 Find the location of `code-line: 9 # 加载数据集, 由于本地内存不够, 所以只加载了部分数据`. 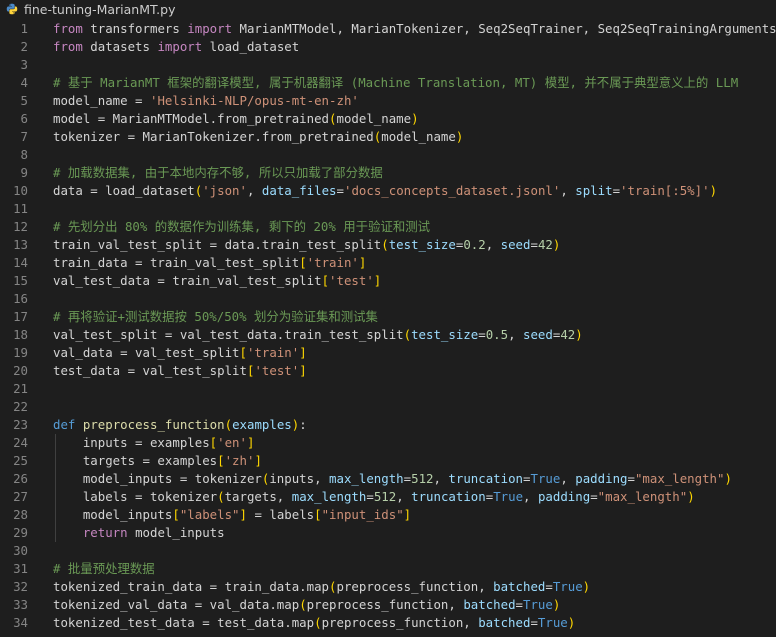

code-line: 9 # 加载数据集, 由于本地内存不够, 所以只加载了部分数据 is located at coordinates (388, 173).